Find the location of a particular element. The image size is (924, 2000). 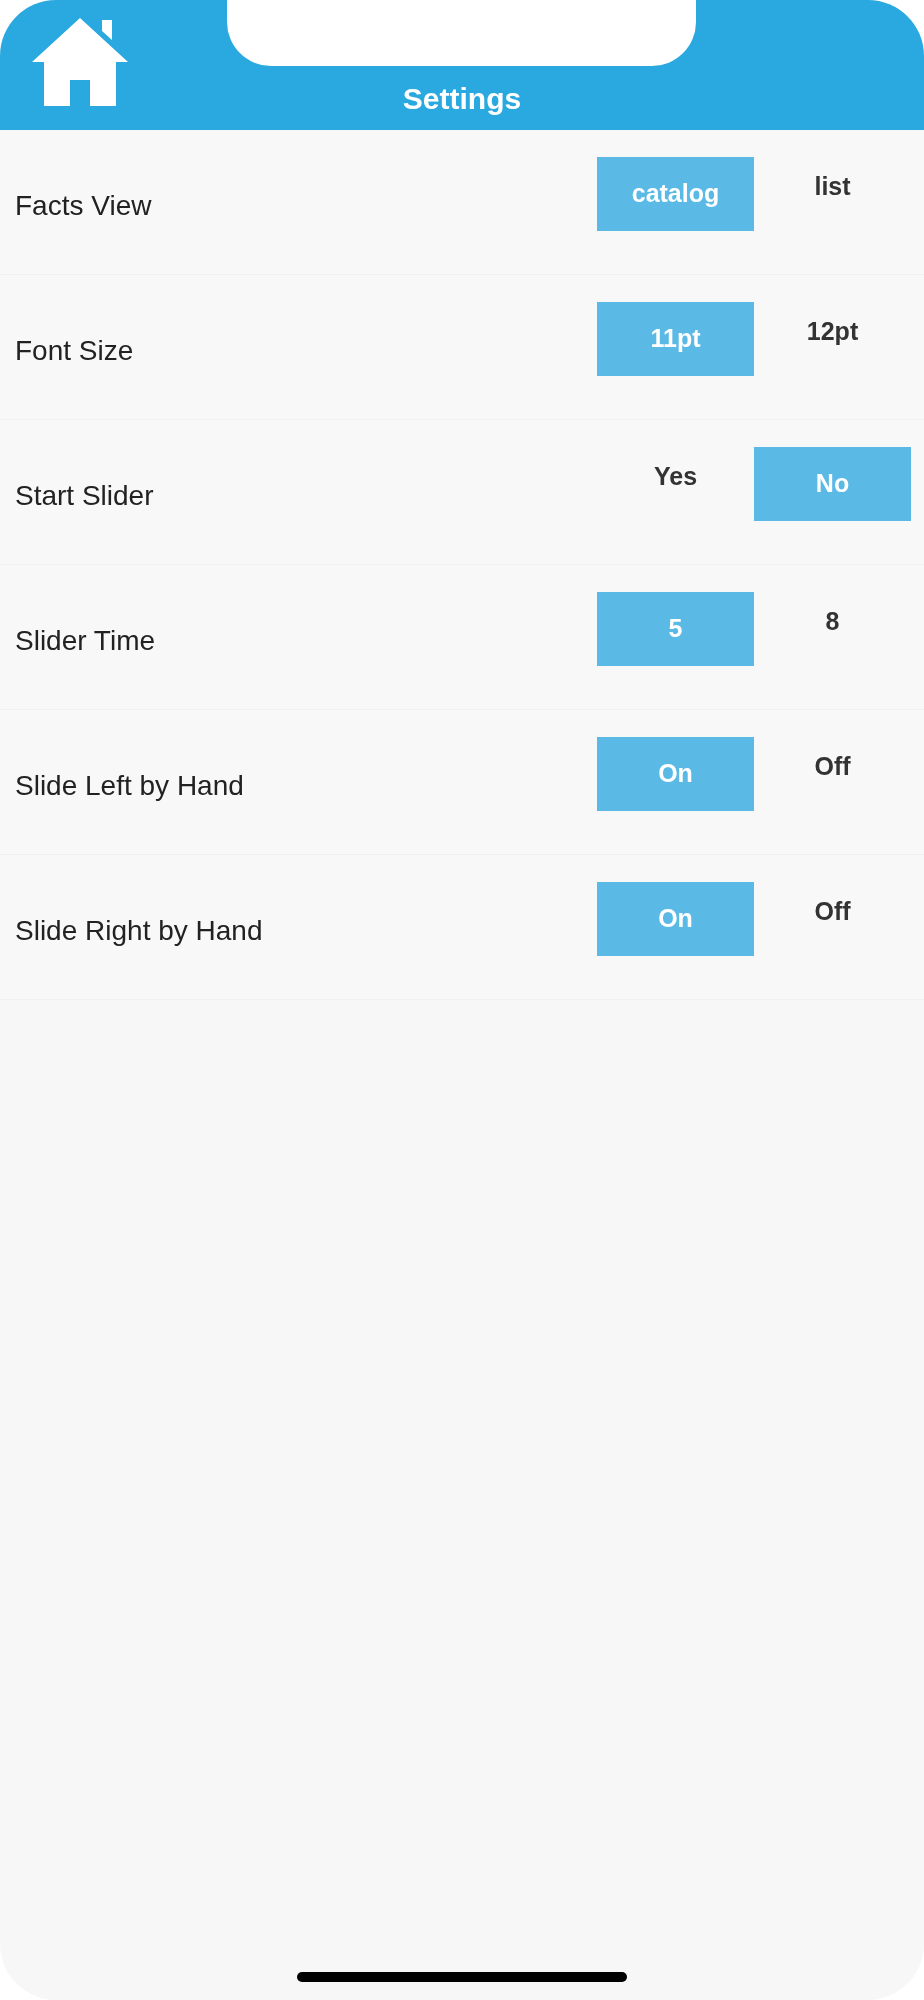

setting-label: Slide Right by Hand is located at coordinates (139, 931).